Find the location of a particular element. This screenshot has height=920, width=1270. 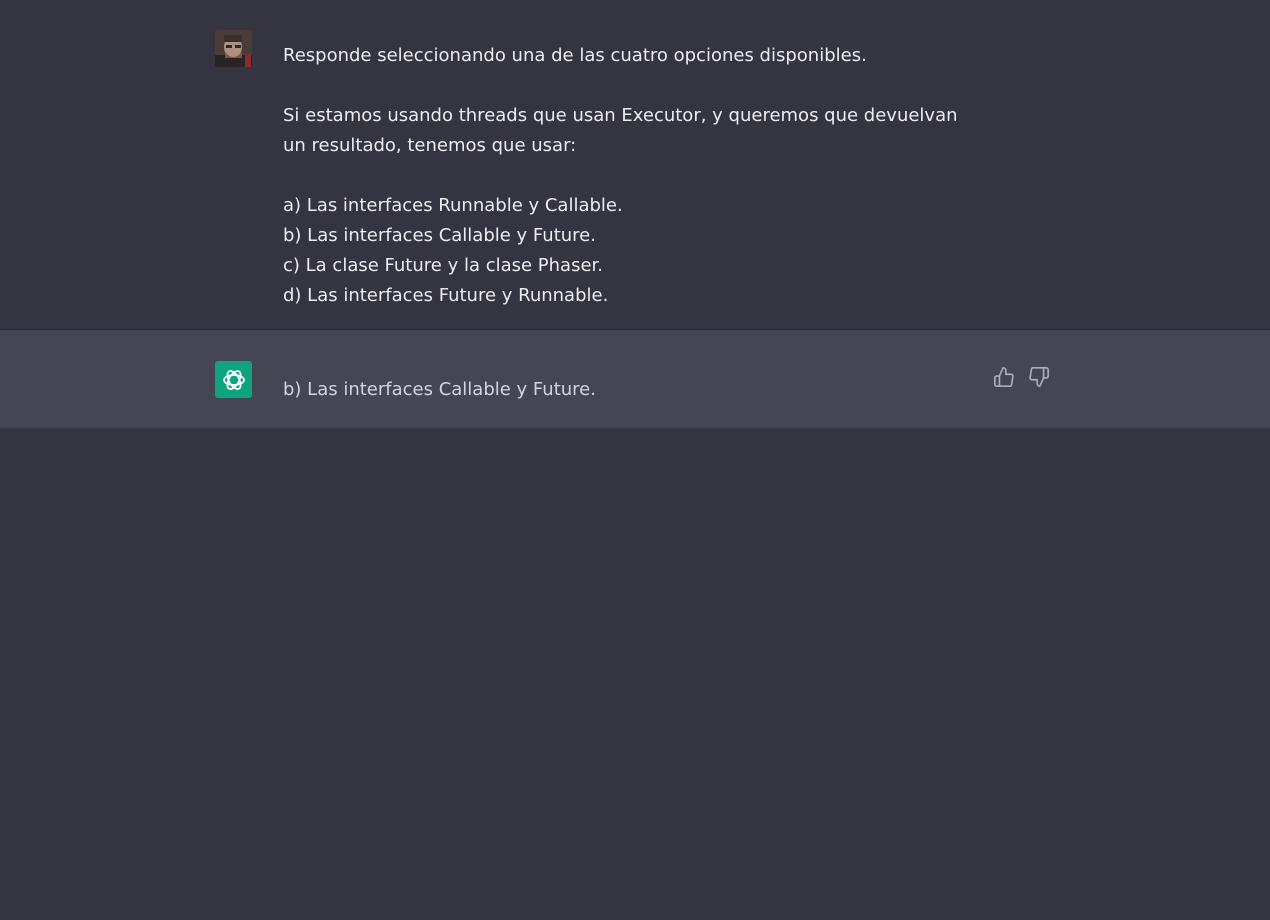

option-b: b) Las interfaces Callable y Future. is located at coordinates (439, 235).